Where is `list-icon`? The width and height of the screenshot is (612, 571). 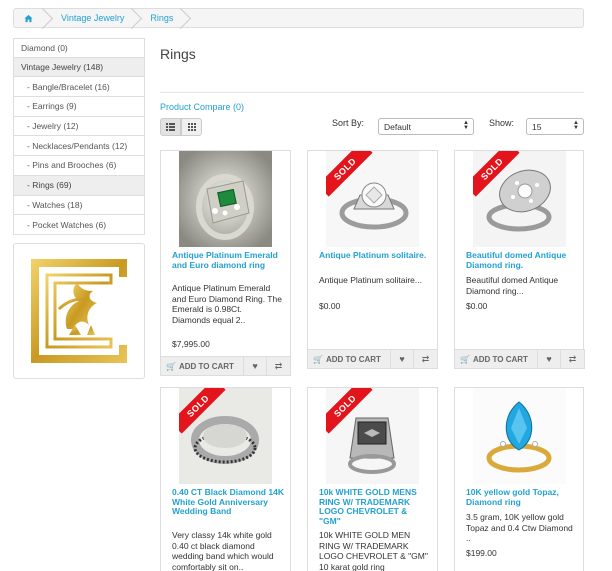 list-icon is located at coordinates (170, 127).